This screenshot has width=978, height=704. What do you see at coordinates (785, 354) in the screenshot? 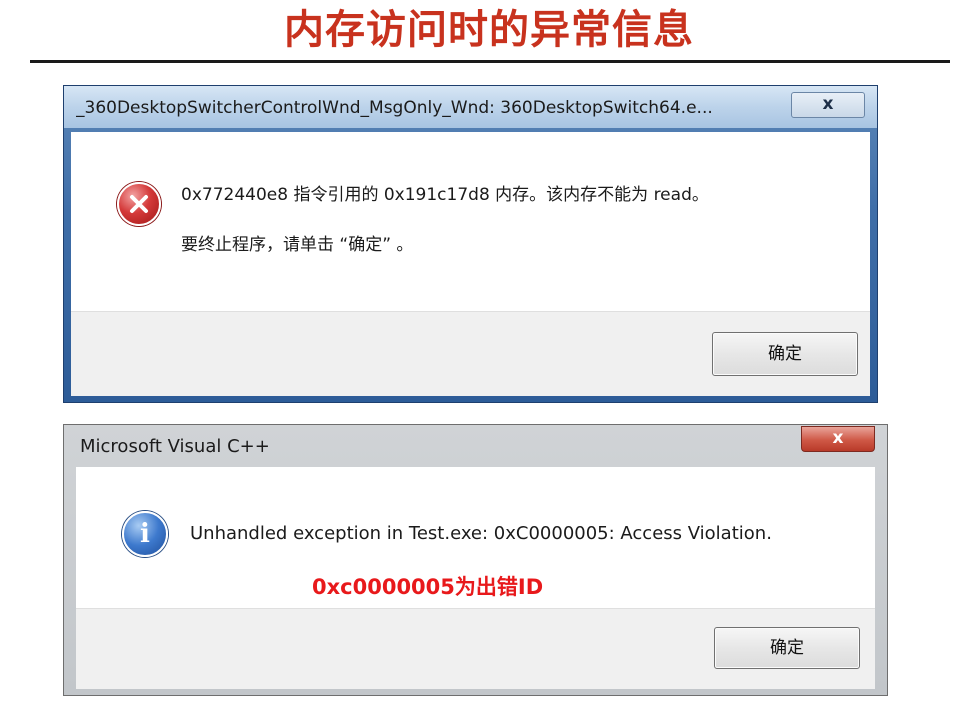
I see `error-ok-button: 确定` at bounding box center [785, 354].